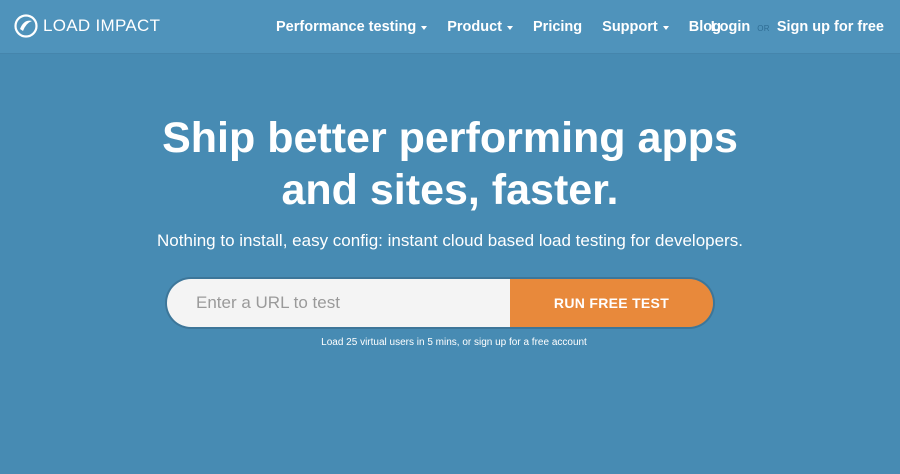  I want to click on brand-logo: LOAD IMPACT, so click(87, 26).